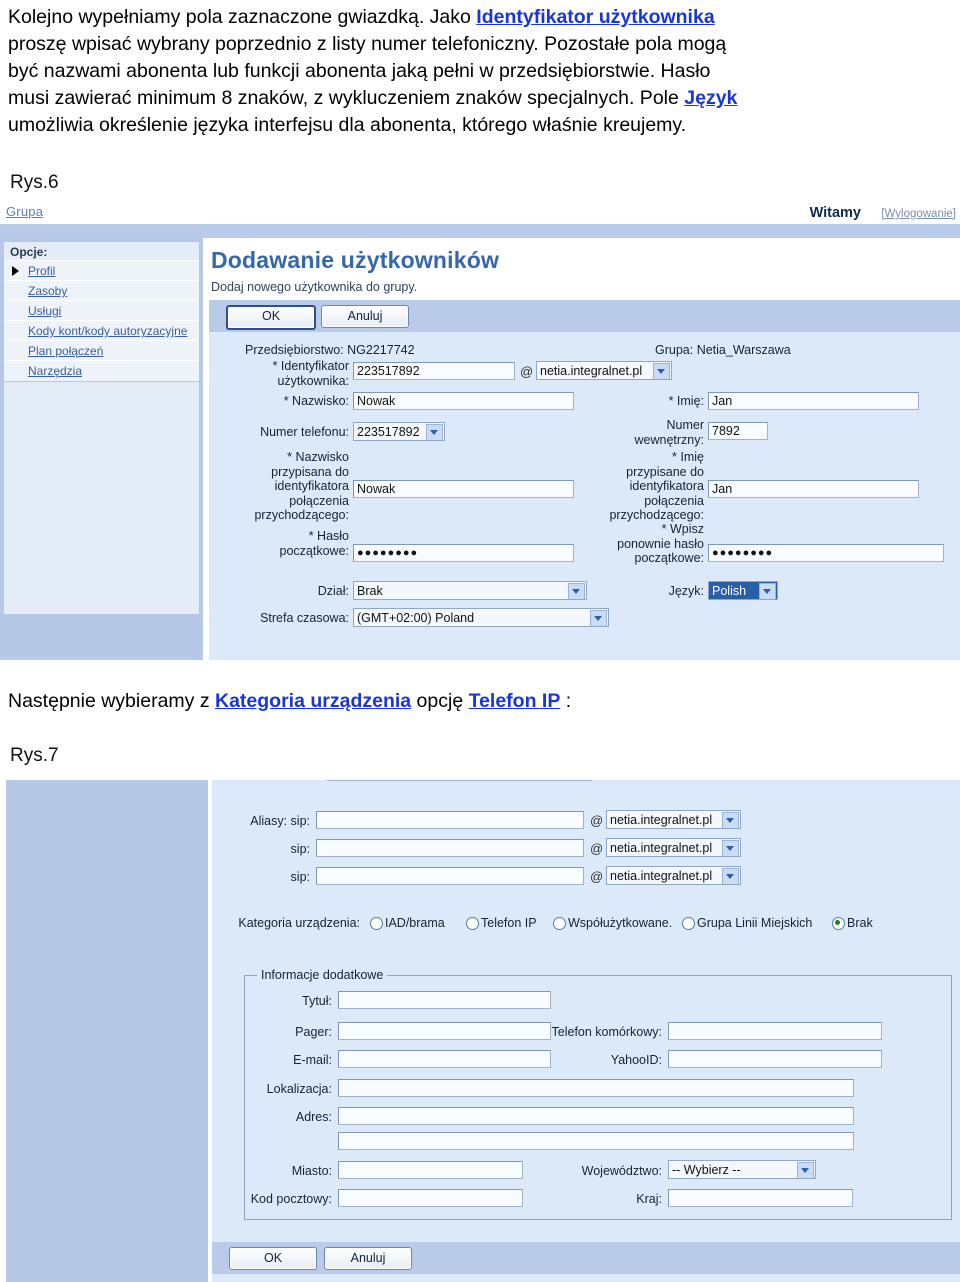  What do you see at coordinates (596, 1116) in the screenshot?
I see `address-input` at bounding box center [596, 1116].